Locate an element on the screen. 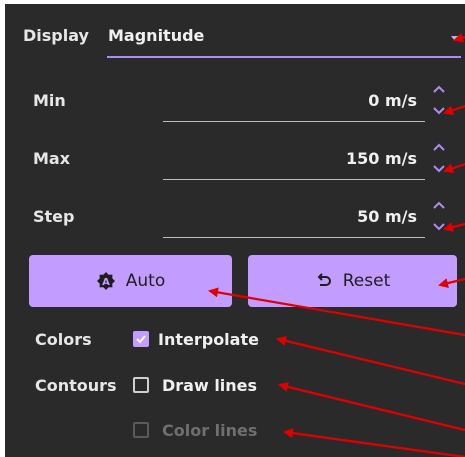 This screenshot has width=465, height=457. check-icon is located at coordinates (141, 339).